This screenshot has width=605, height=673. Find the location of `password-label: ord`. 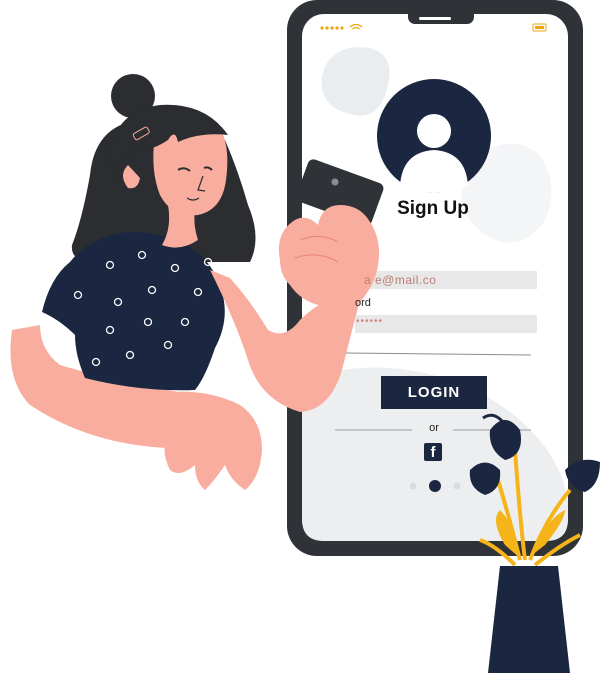

password-label: ord is located at coordinates (363, 303).